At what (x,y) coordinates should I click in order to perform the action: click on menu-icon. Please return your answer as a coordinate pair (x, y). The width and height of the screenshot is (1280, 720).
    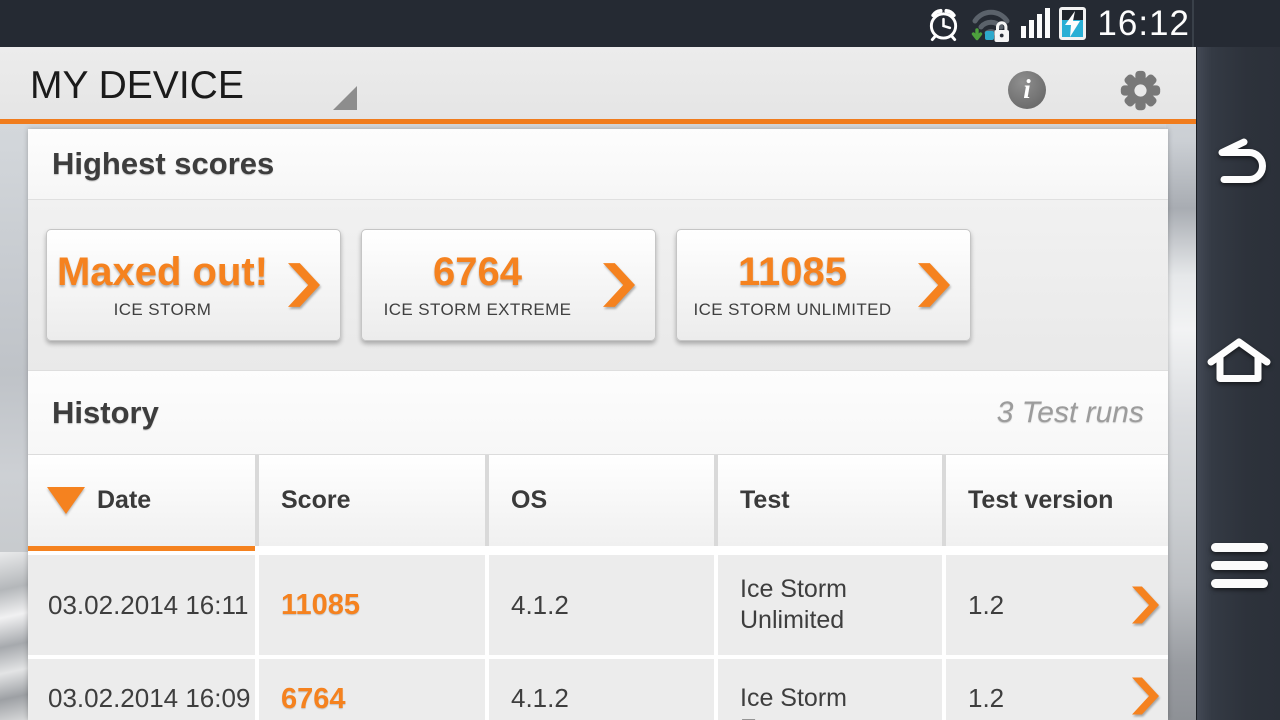
    Looking at the image, I should click on (1239, 570).